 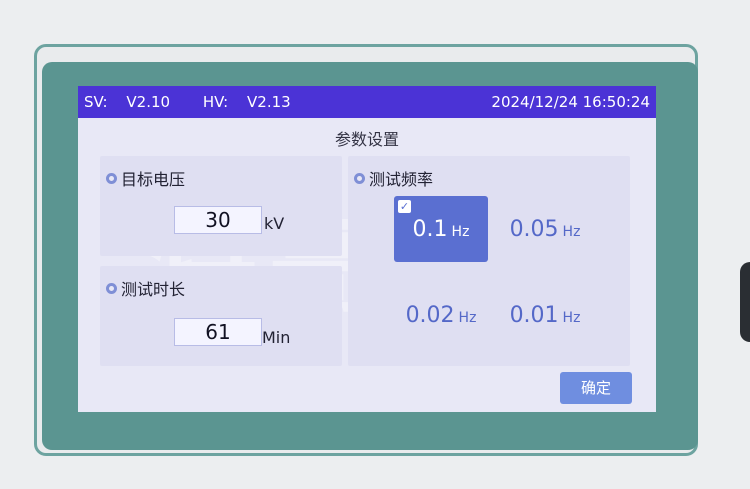 I want to click on sv-version: SV: V2.10, so click(x=134, y=102).